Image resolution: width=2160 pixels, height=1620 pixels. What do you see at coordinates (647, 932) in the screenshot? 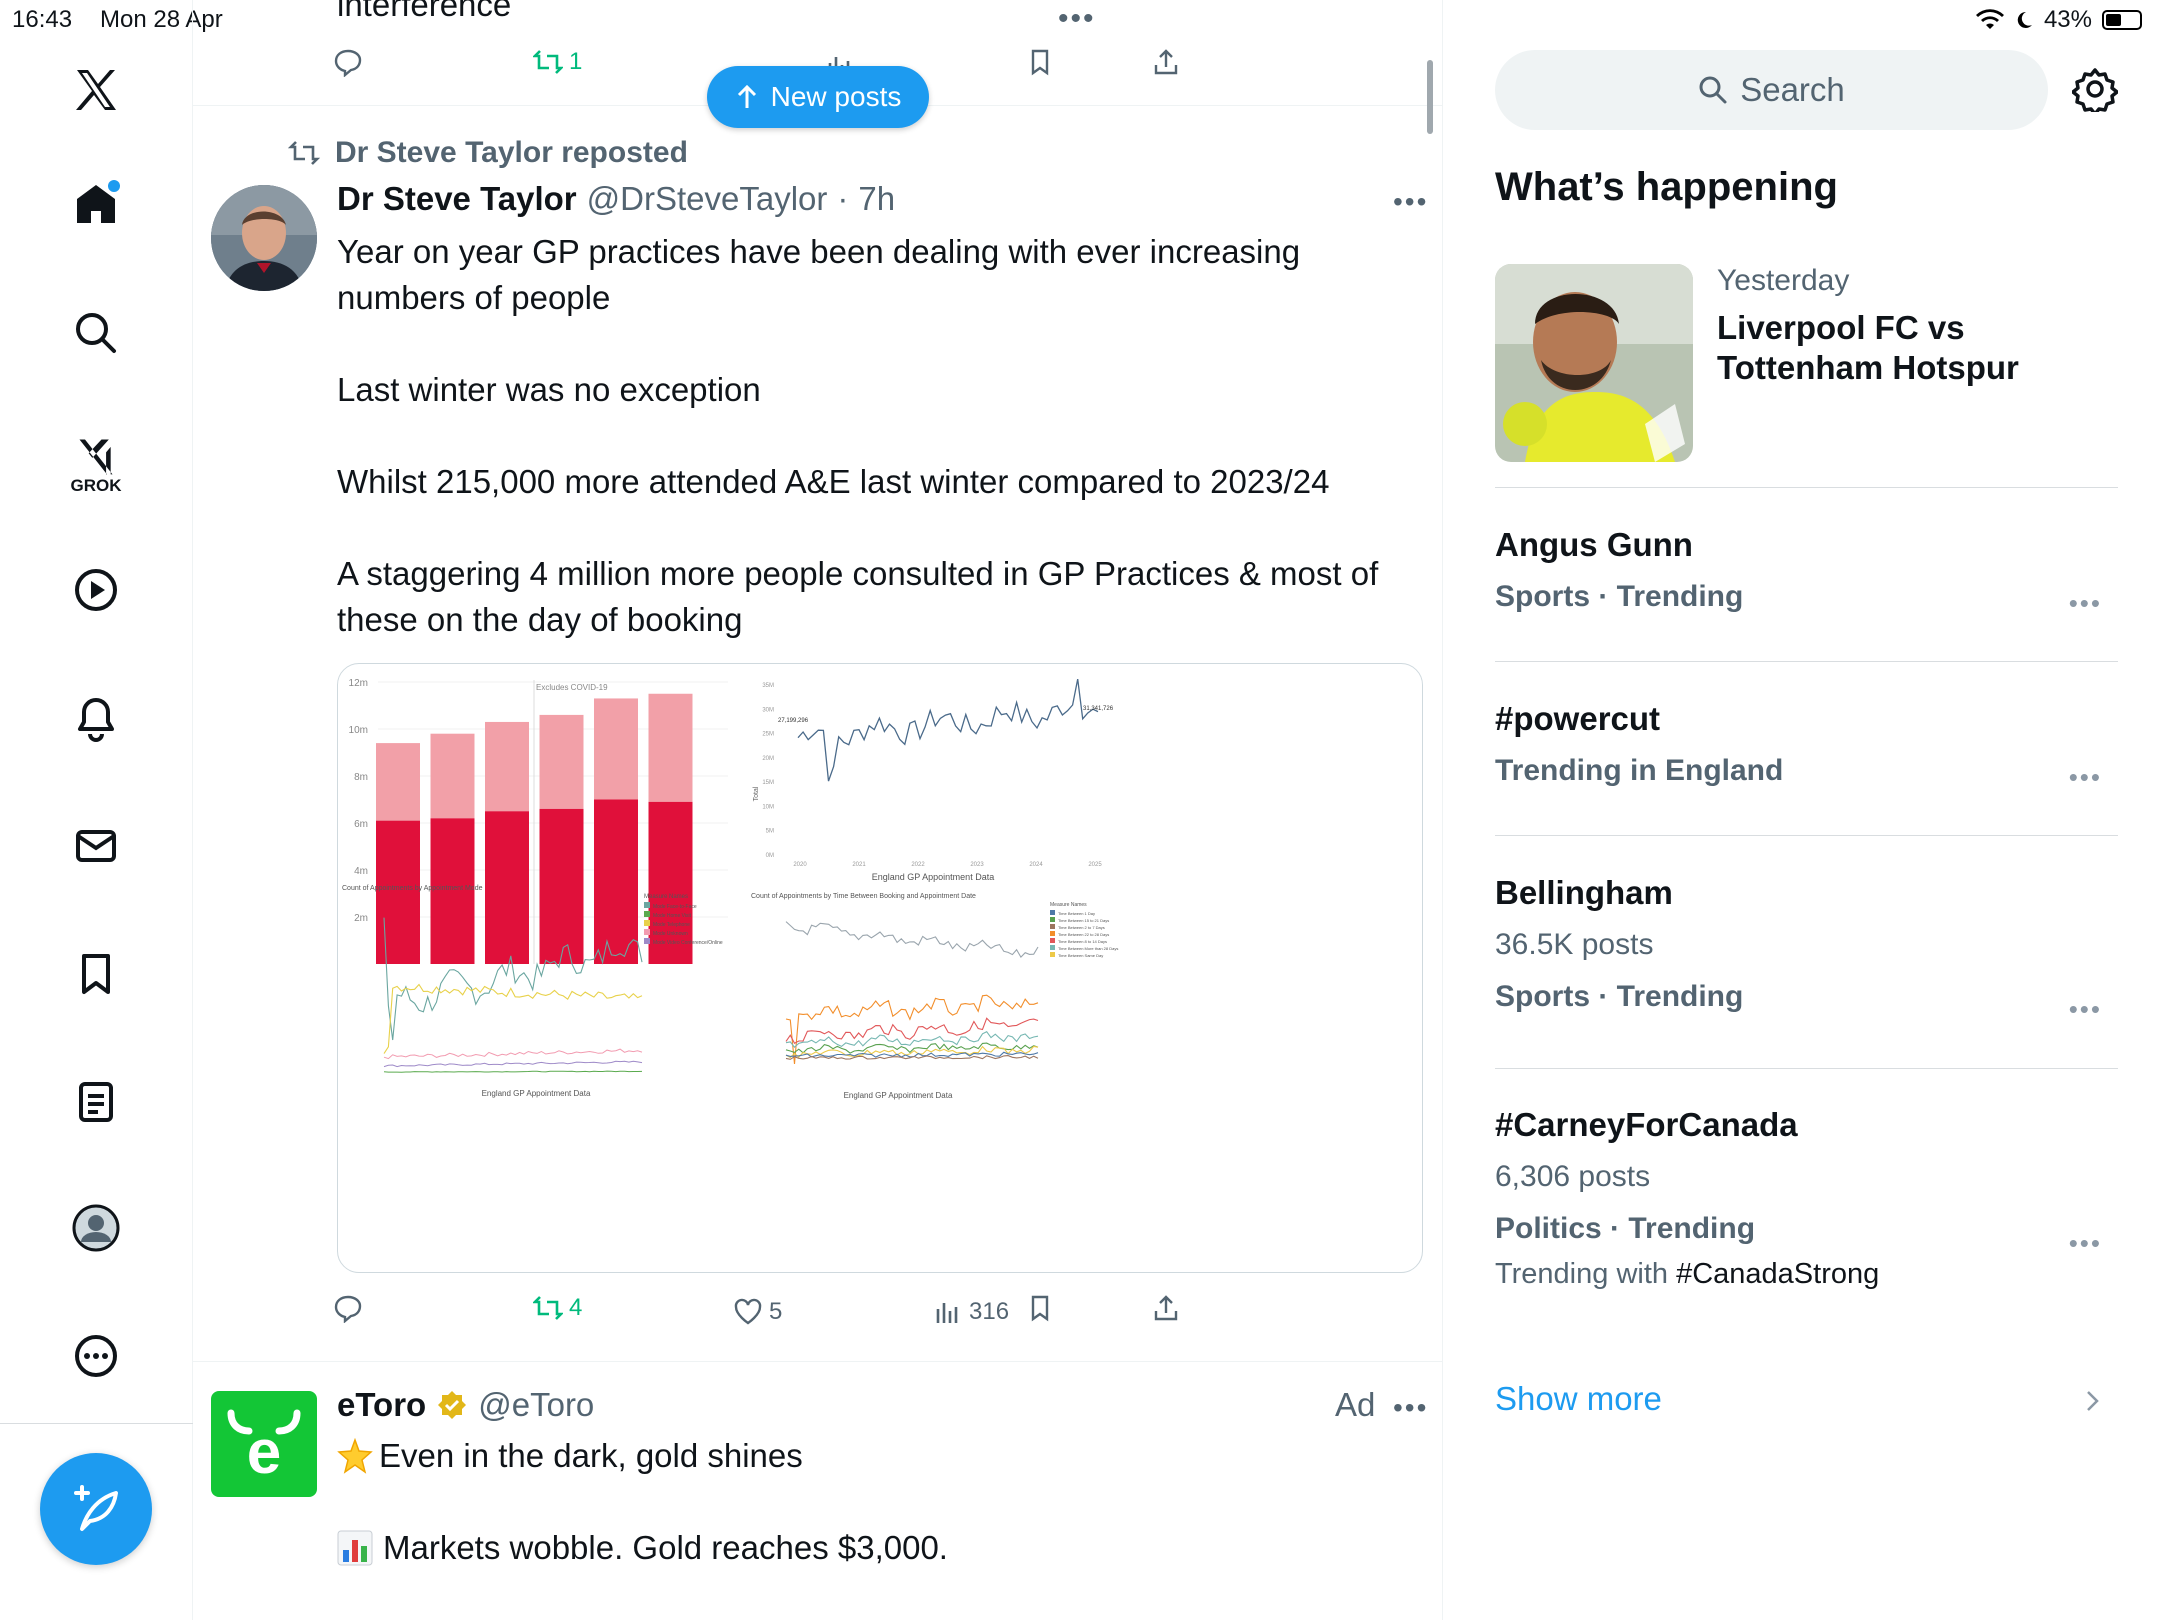
I see `mode-legend-swatch` at bounding box center [647, 932].